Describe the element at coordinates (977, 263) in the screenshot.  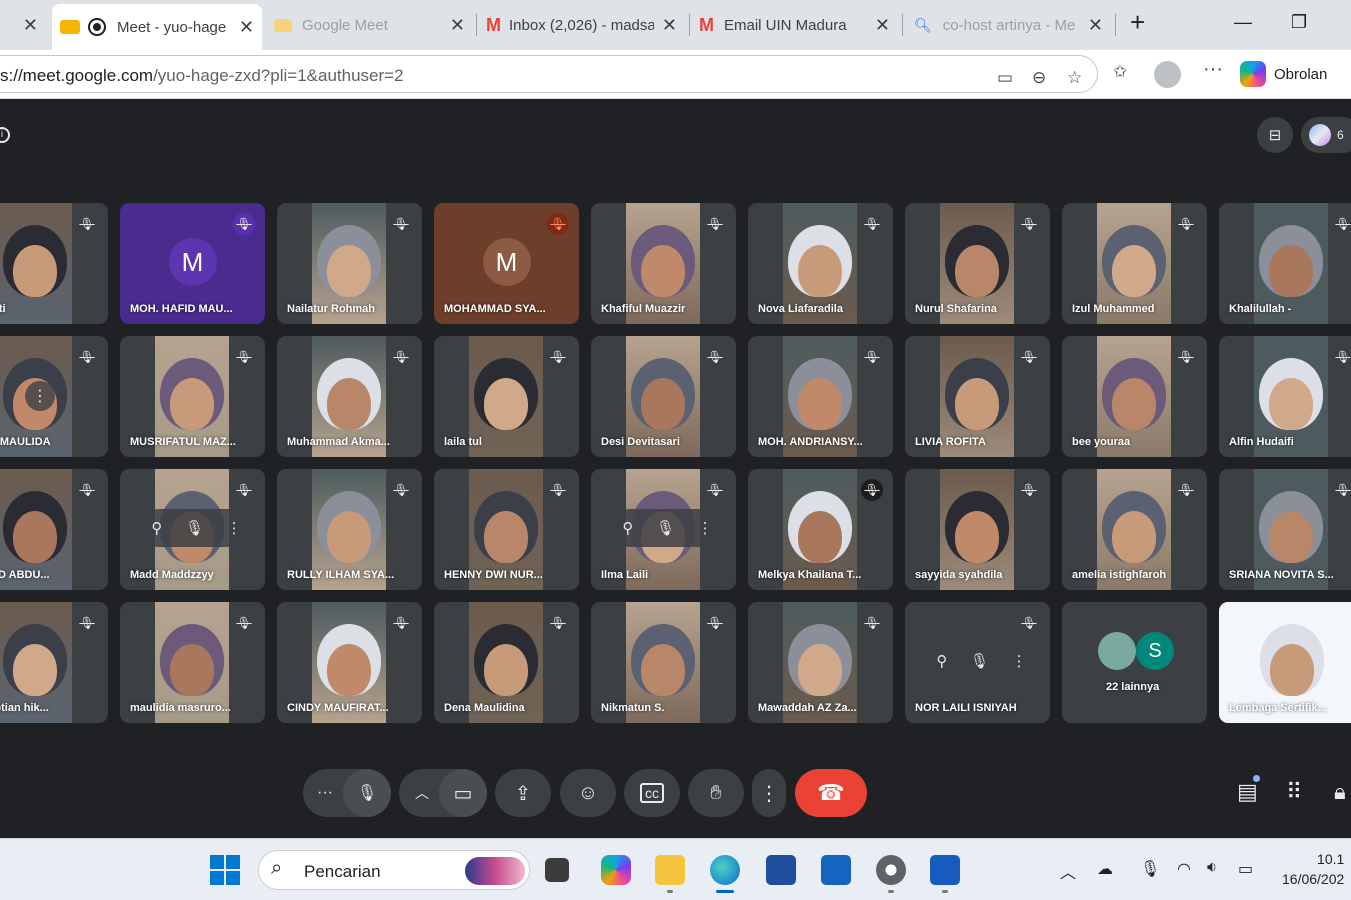
I see `participant-tile: 🎙︎ Nurul Shafarina` at that location.